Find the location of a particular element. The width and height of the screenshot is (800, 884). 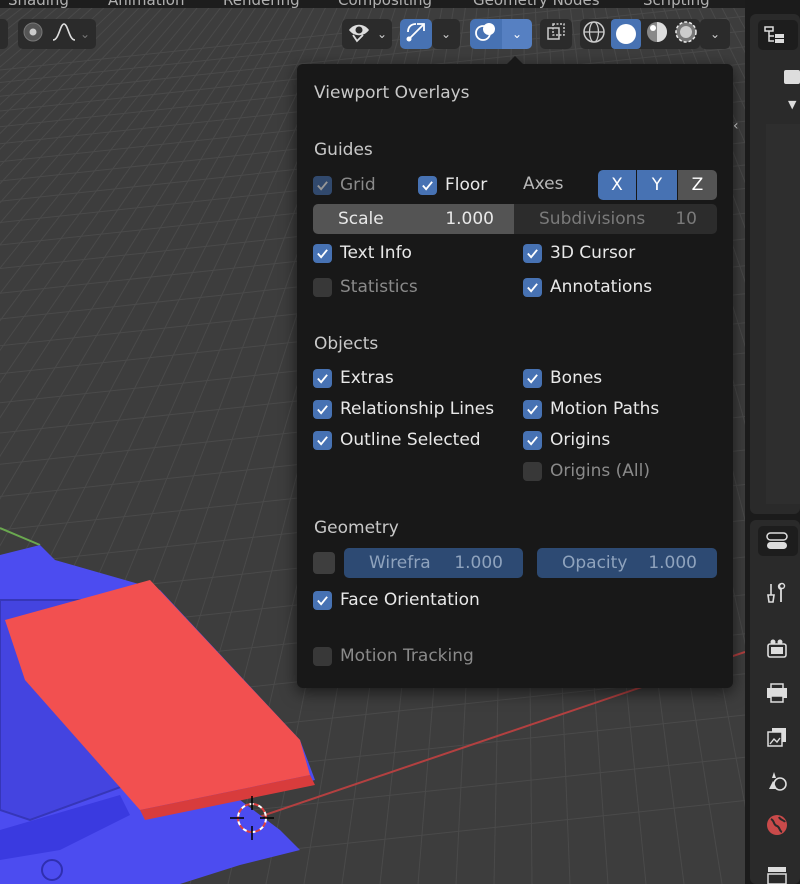

properties-editor-type-icon is located at coordinates (778, 541).